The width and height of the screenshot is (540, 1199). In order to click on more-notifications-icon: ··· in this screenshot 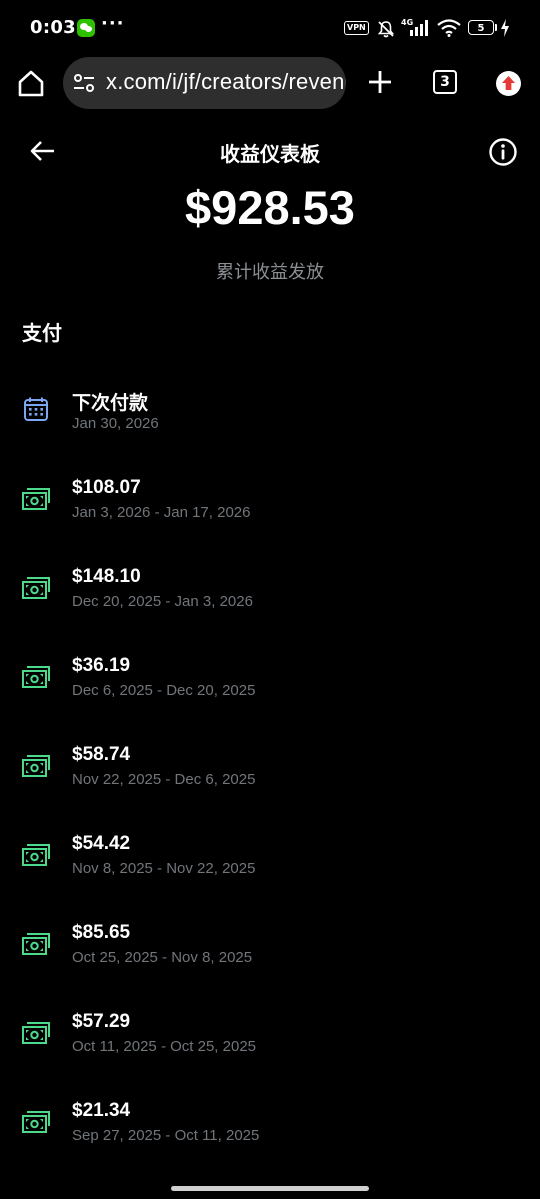, I will do `click(113, 23)`.